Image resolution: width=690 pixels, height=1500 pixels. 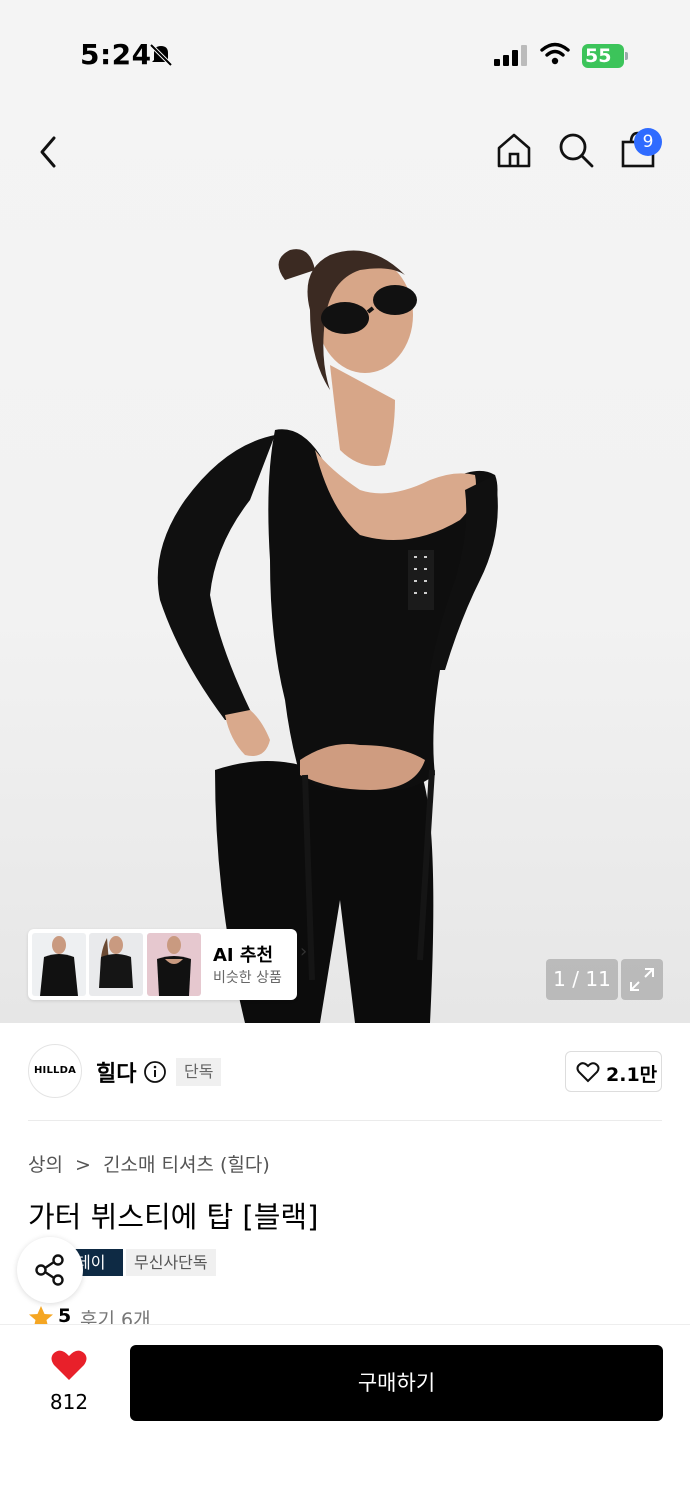 I want to click on heart-outline-icon, so click(x=588, y=1072).